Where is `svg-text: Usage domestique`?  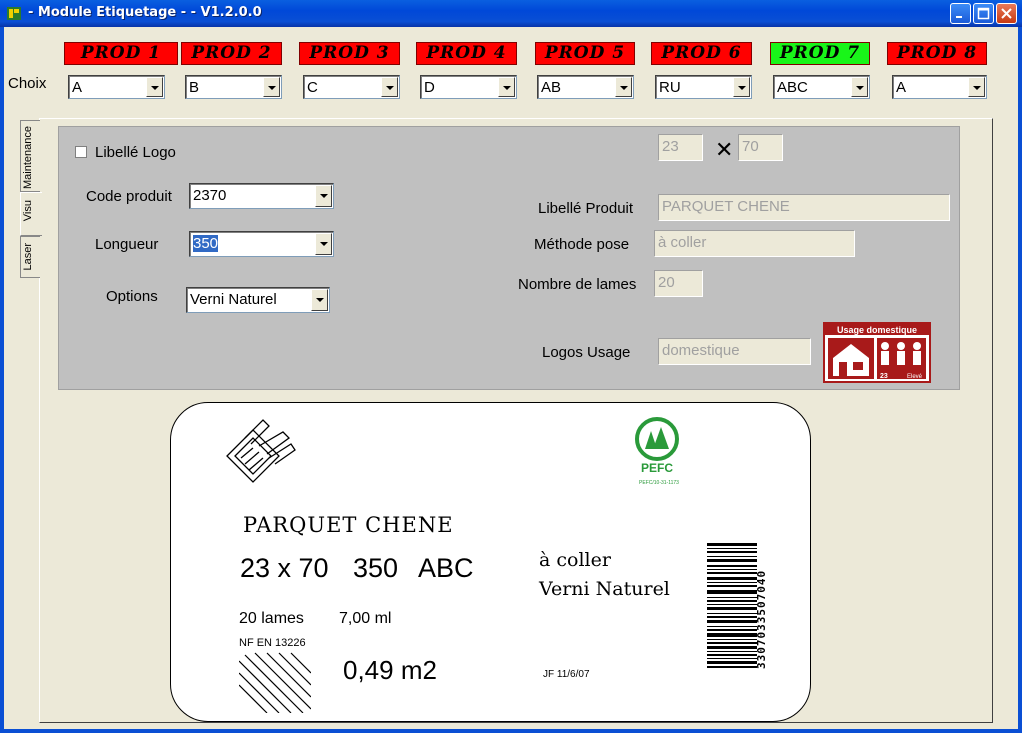
svg-text: Usage domestique is located at coordinates (877, 330).